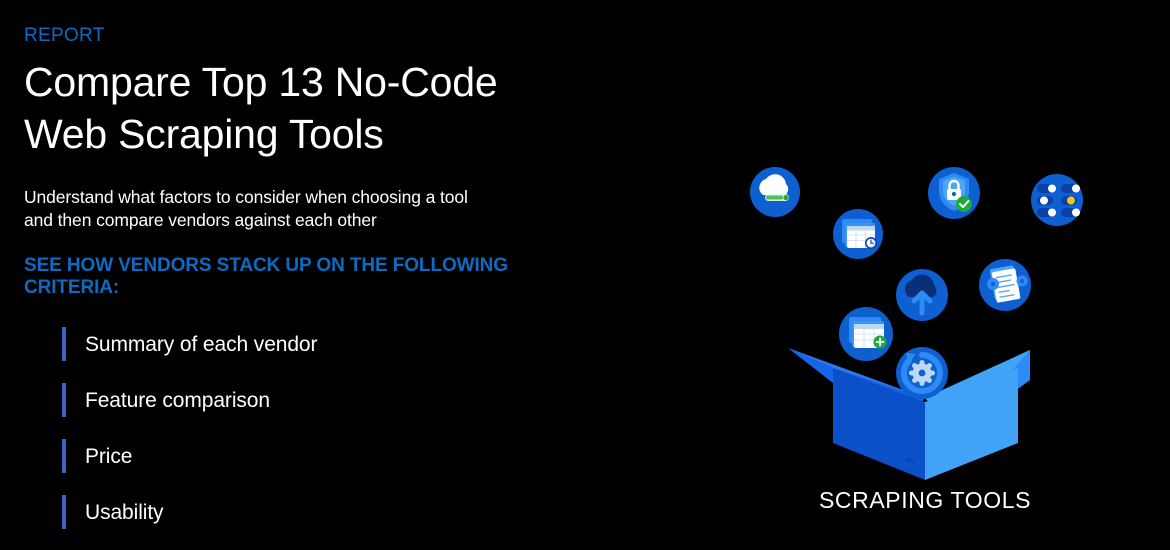 This screenshot has height=550, width=1170. I want to click on list-item-label: Usability, so click(124, 512).